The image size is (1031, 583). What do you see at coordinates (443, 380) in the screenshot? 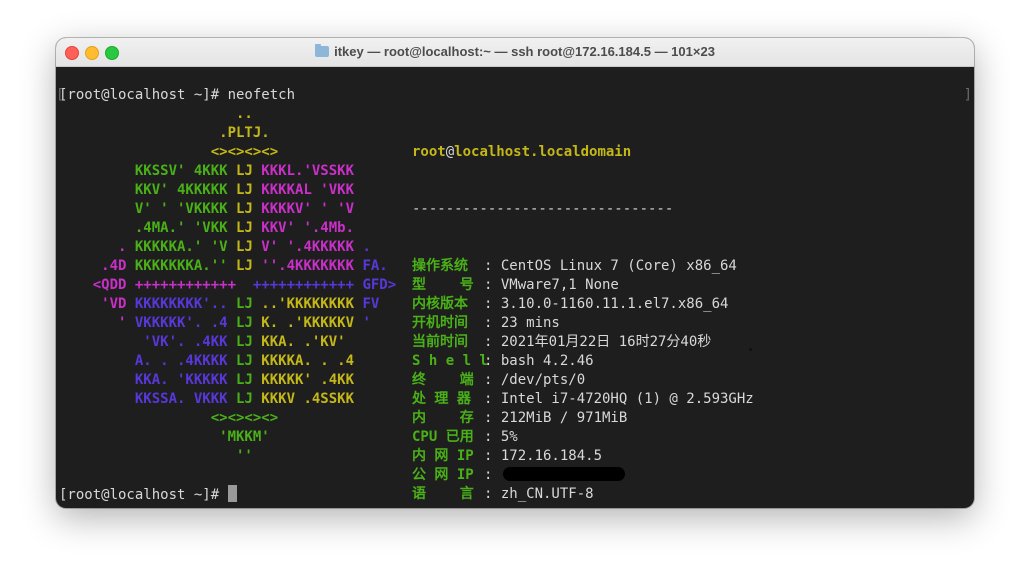
I see `info-key: 终 端` at bounding box center [443, 380].